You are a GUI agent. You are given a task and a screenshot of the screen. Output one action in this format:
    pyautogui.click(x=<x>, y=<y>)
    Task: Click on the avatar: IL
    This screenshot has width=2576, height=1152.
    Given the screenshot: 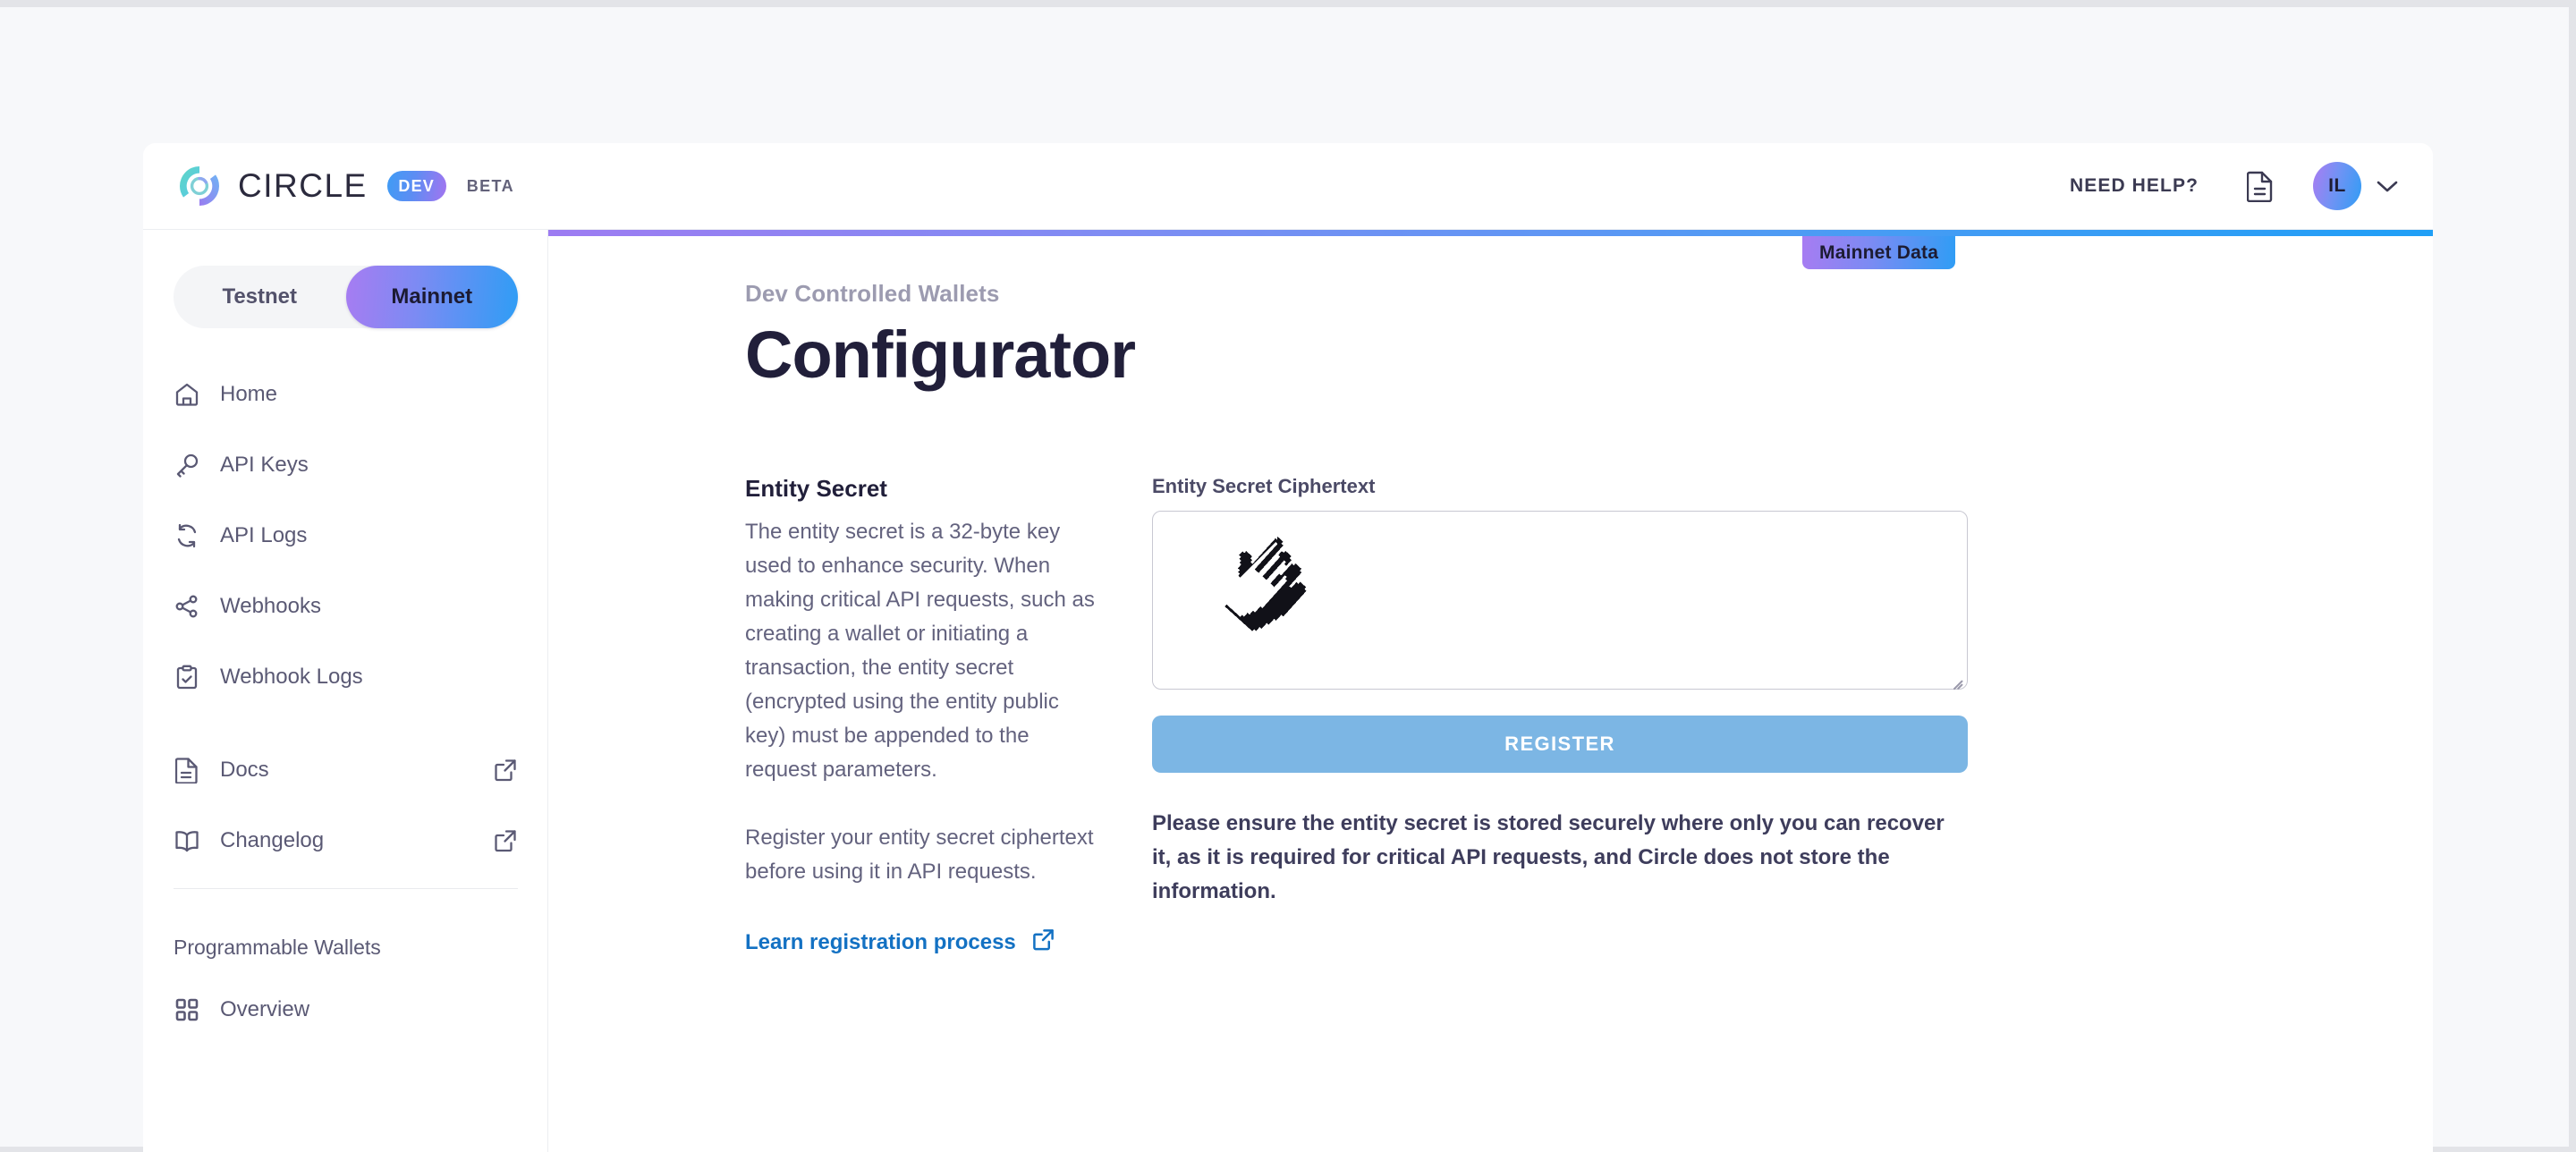 What is the action you would take?
    pyautogui.click(x=2337, y=186)
    